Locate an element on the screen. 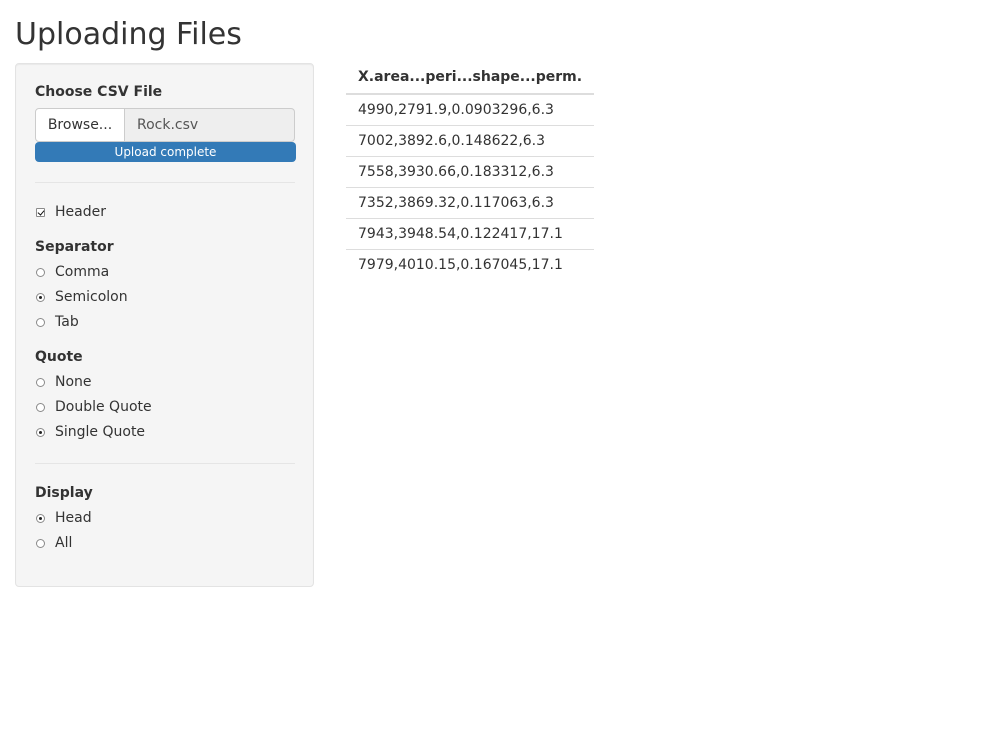 This screenshot has width=992, height=744. radio-label: Semicolon is located at coordinates (91, 297).